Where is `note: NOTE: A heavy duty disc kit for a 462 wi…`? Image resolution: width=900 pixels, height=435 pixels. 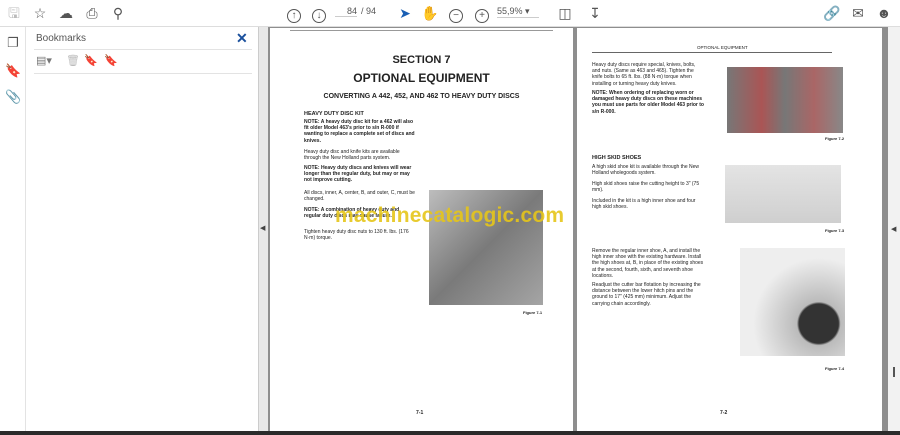
note: NOTE: A heavy duty disc kit for a 462 wi… is located at coordinates (359, 131).